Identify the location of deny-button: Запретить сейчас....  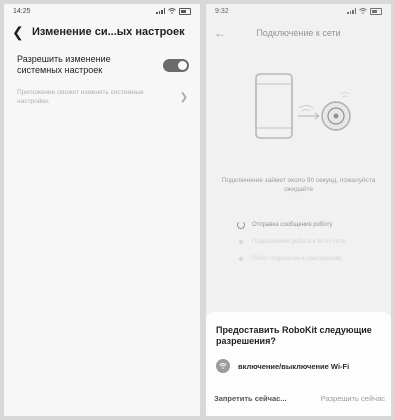
(250, 398).